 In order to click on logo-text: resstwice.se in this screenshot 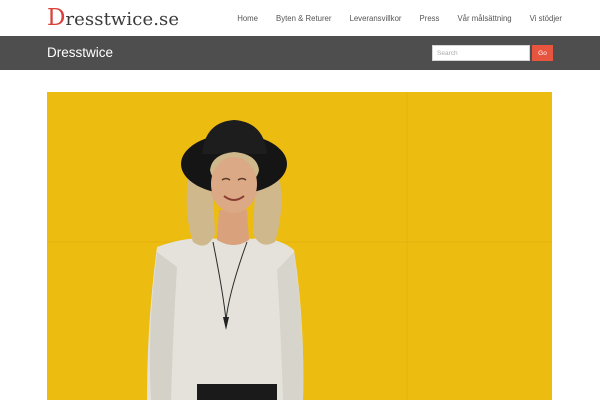, I will do `click(122, 19)`.